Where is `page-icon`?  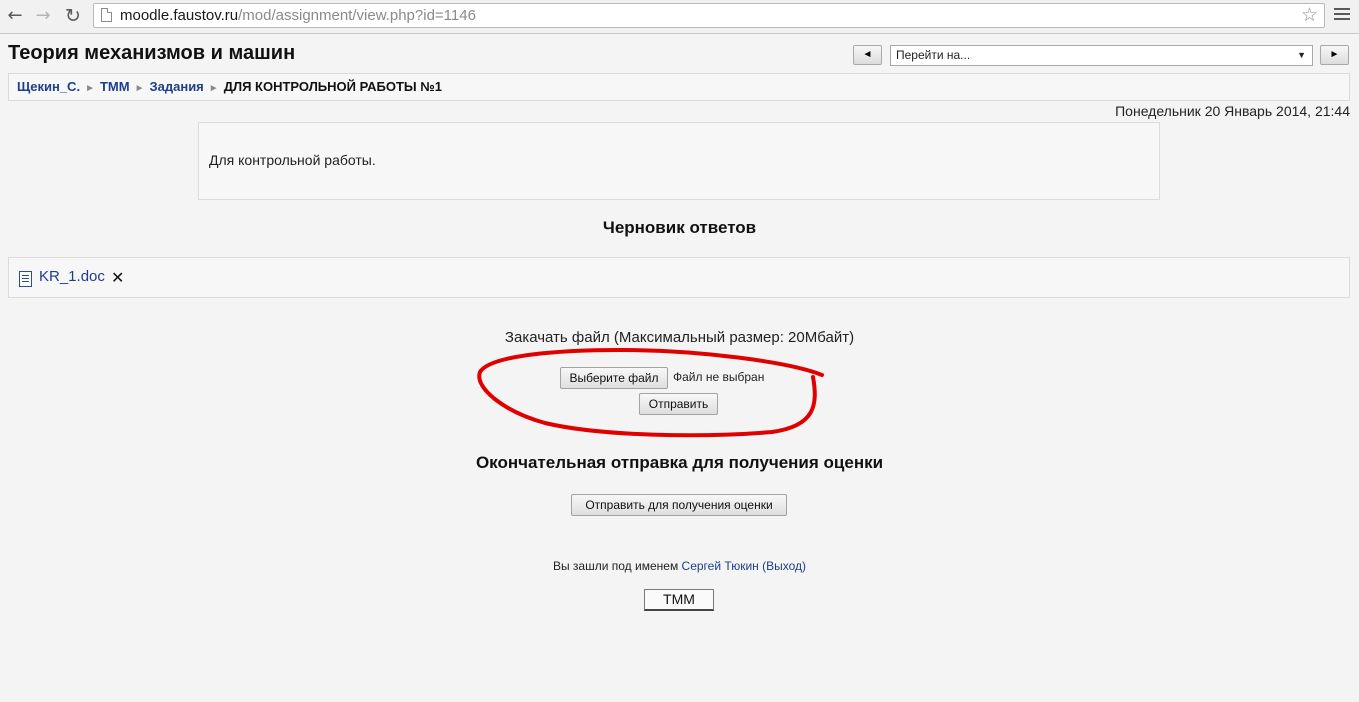 page-icon is located at coordinates (106, 15).